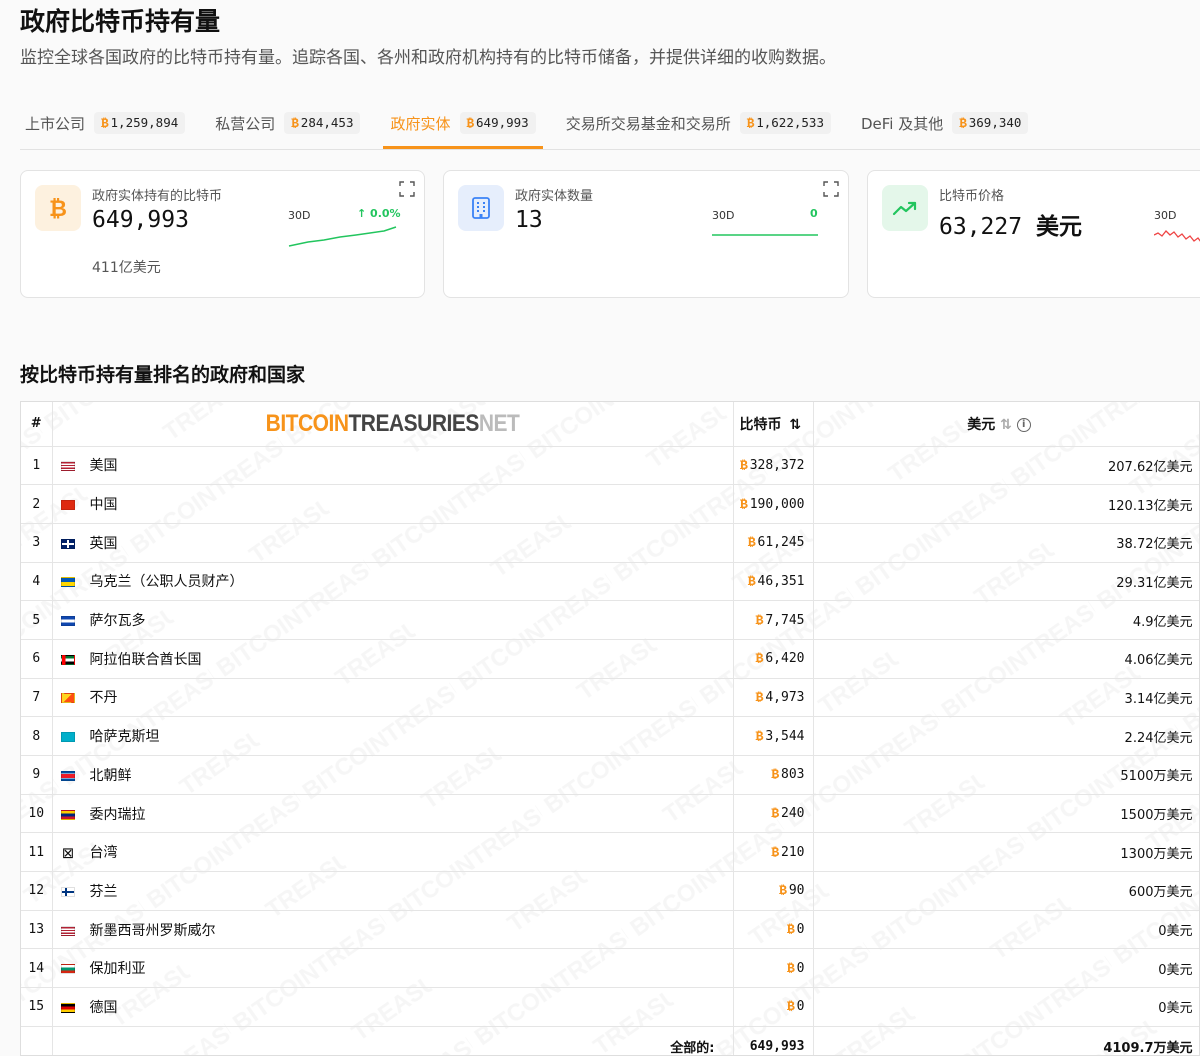  Describe the element at coordinates (67, 737) in the screenshot. I see `flag-kz-icon` at that location.